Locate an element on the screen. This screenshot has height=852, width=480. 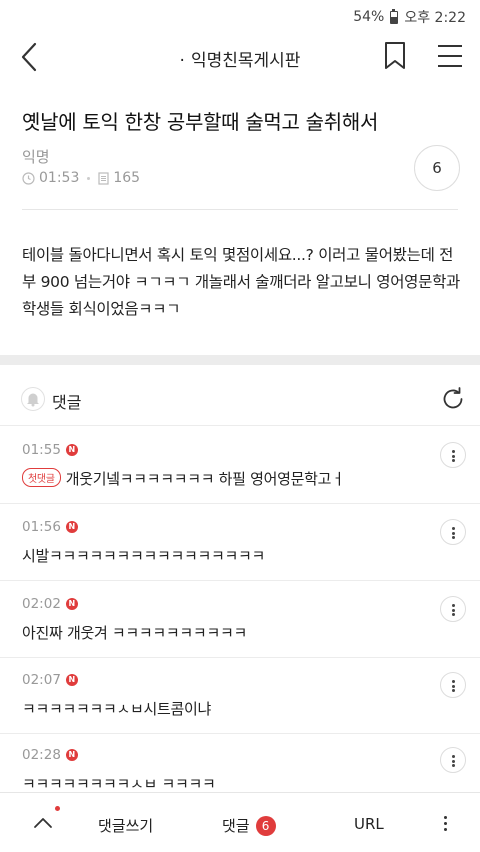
more-options-button is located at coordinates (446, 823).